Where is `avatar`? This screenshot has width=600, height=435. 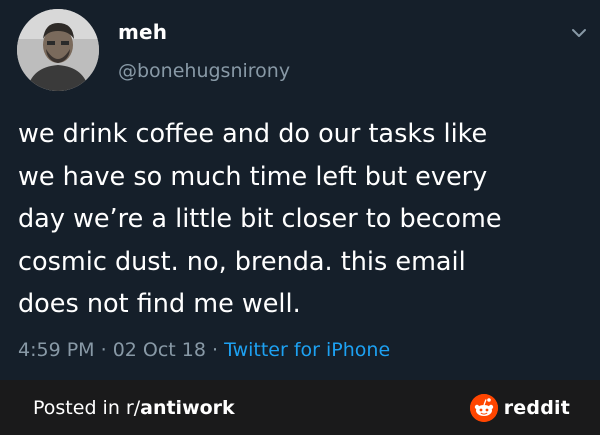
avatar is located at coordinates (58, 50).